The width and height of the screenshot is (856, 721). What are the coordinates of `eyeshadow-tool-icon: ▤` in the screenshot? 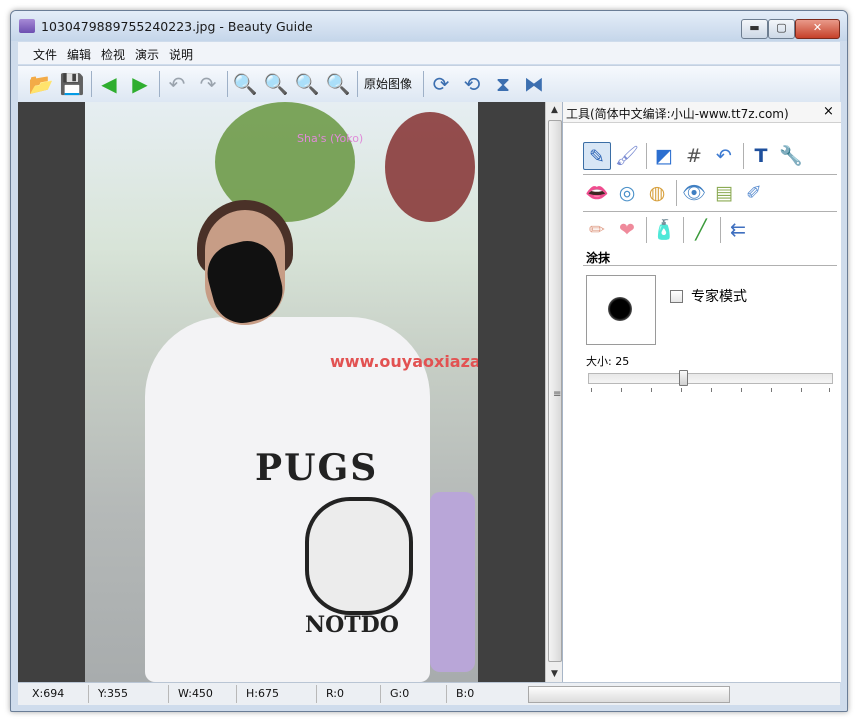 It's located at (724, 193).